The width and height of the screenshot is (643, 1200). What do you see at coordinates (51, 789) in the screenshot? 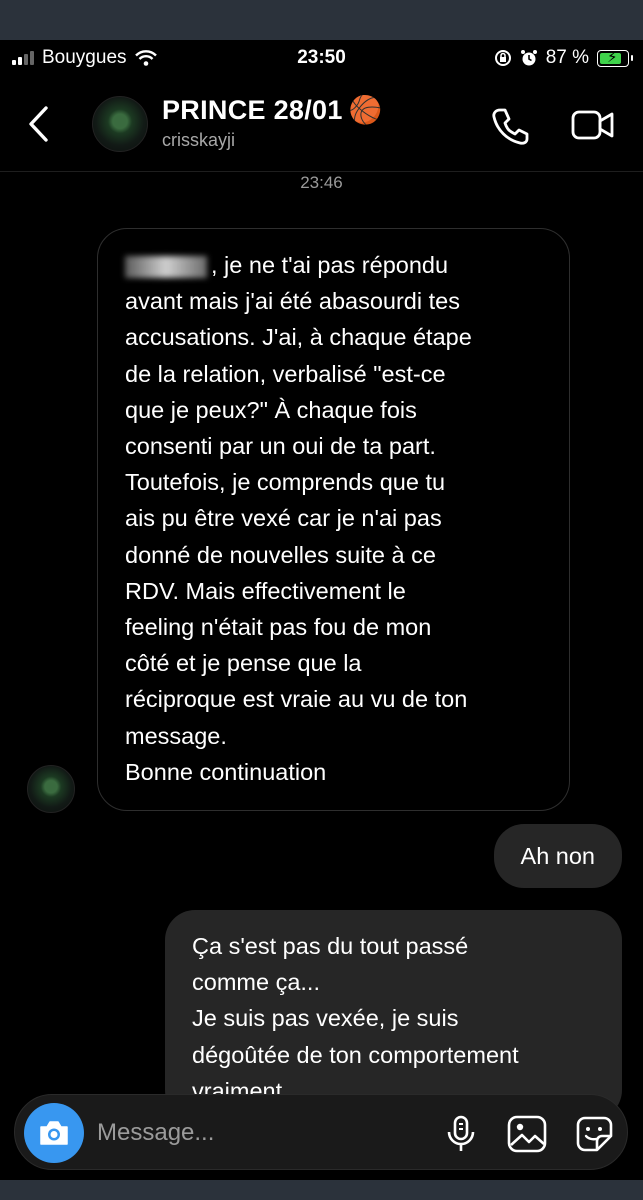
I see `sender-avatar` at bounding box center [51, 789].